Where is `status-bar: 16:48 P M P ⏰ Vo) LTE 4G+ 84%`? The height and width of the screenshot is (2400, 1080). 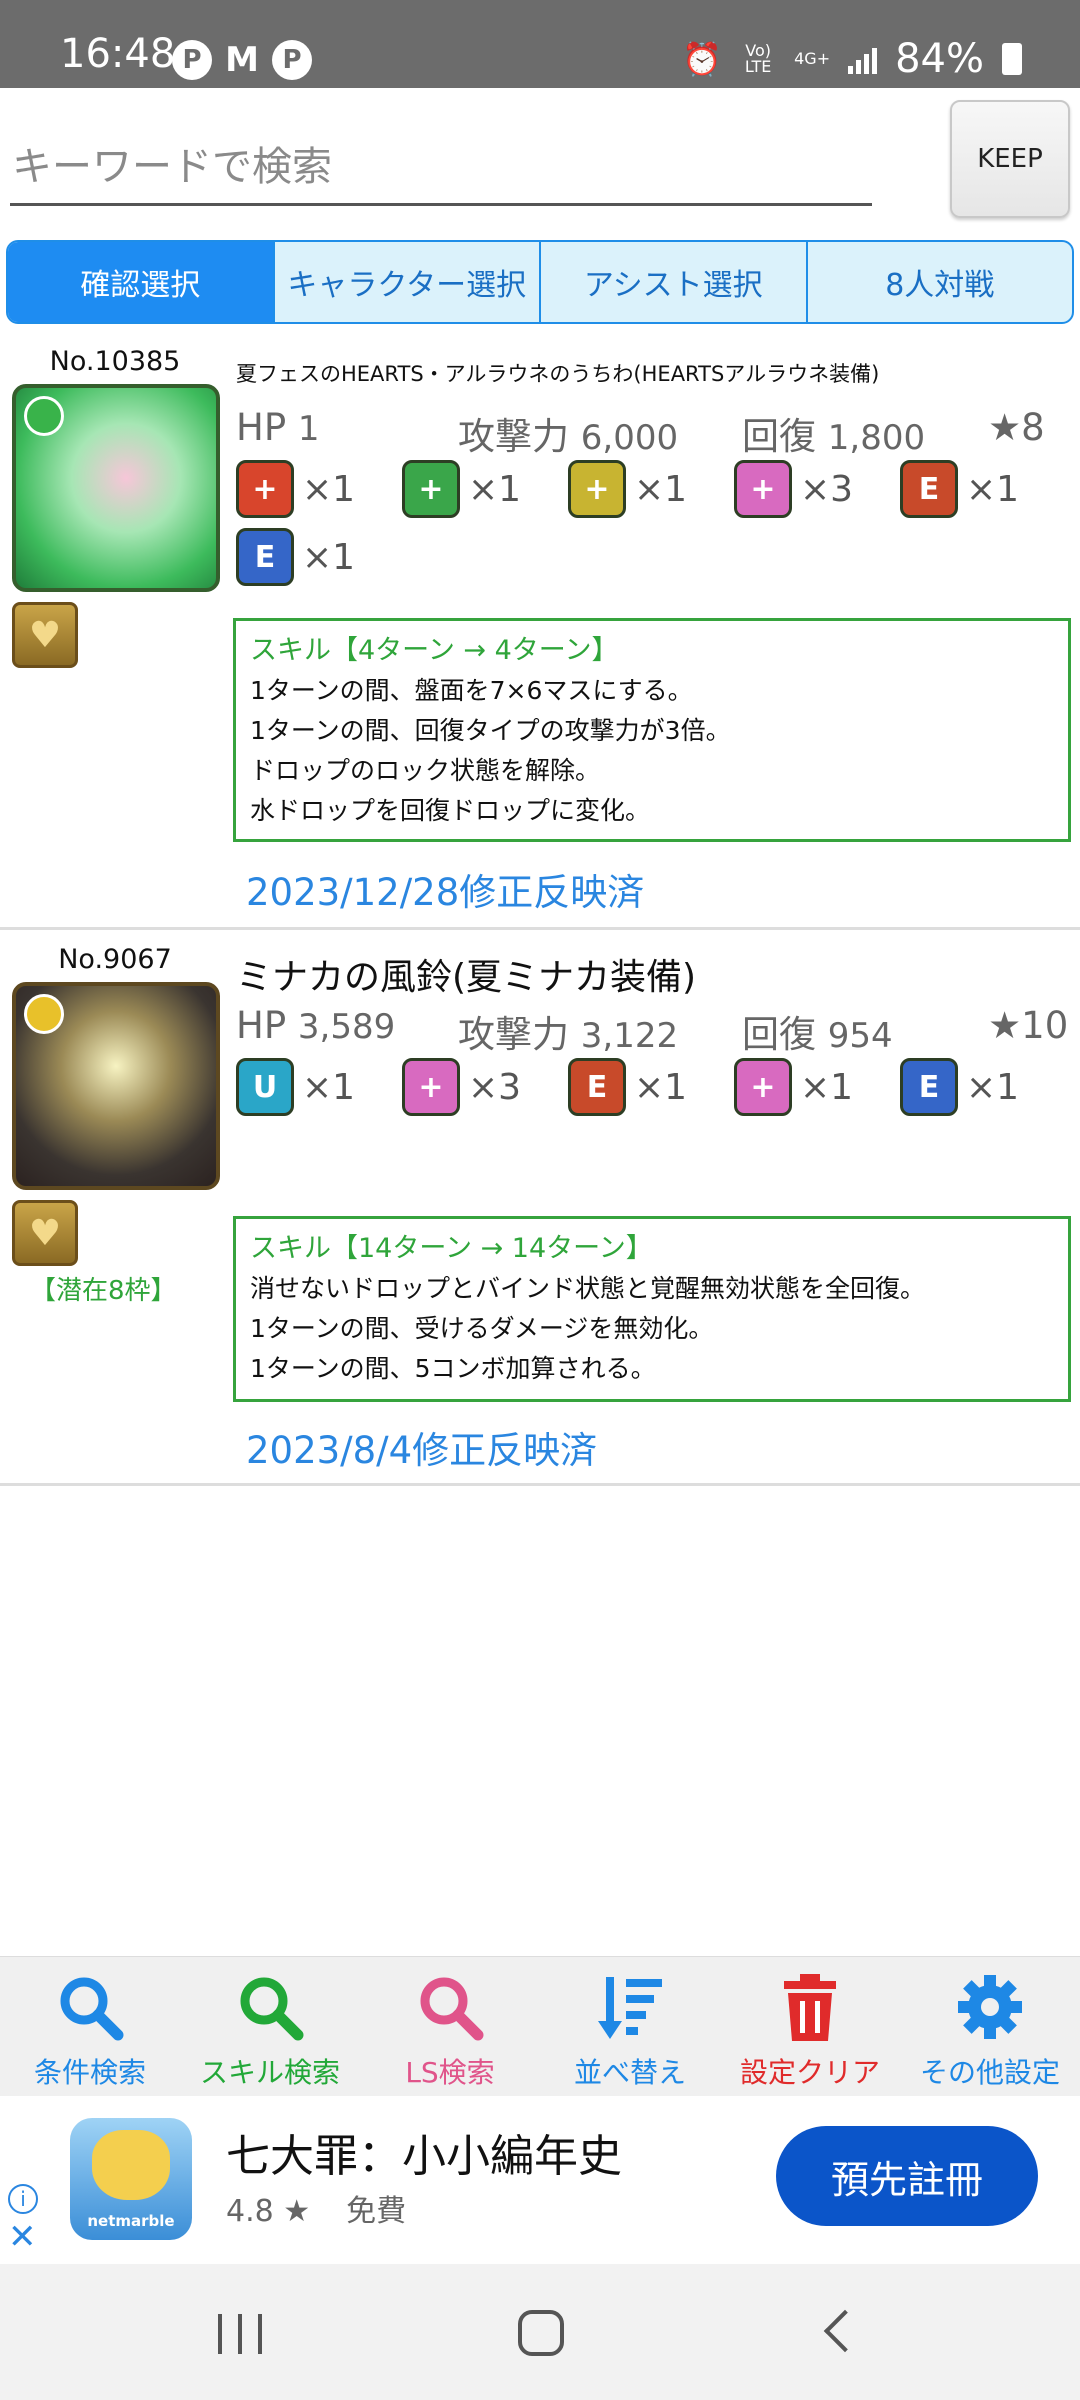
status-bar: 16:48 P M P ⏰ Vo) LTE 4G+ 84% is located at coordinates (540, 44).